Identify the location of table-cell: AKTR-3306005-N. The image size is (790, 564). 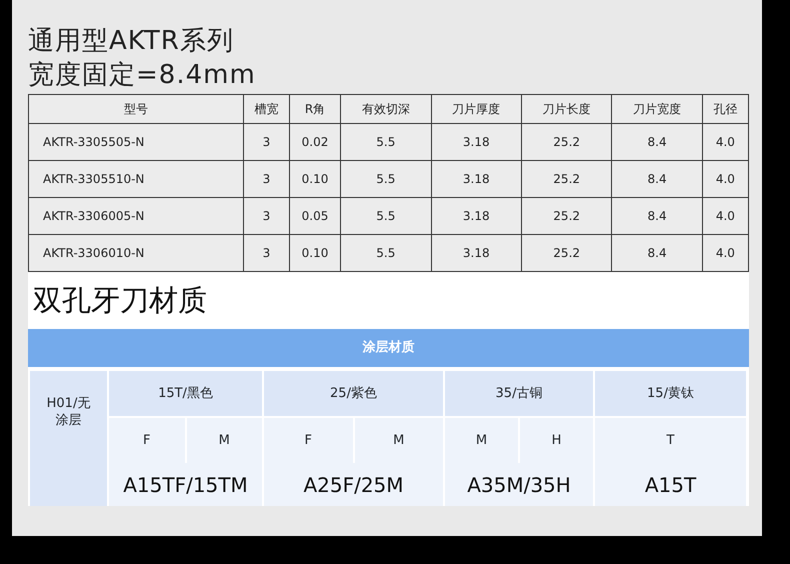
(136, 216).